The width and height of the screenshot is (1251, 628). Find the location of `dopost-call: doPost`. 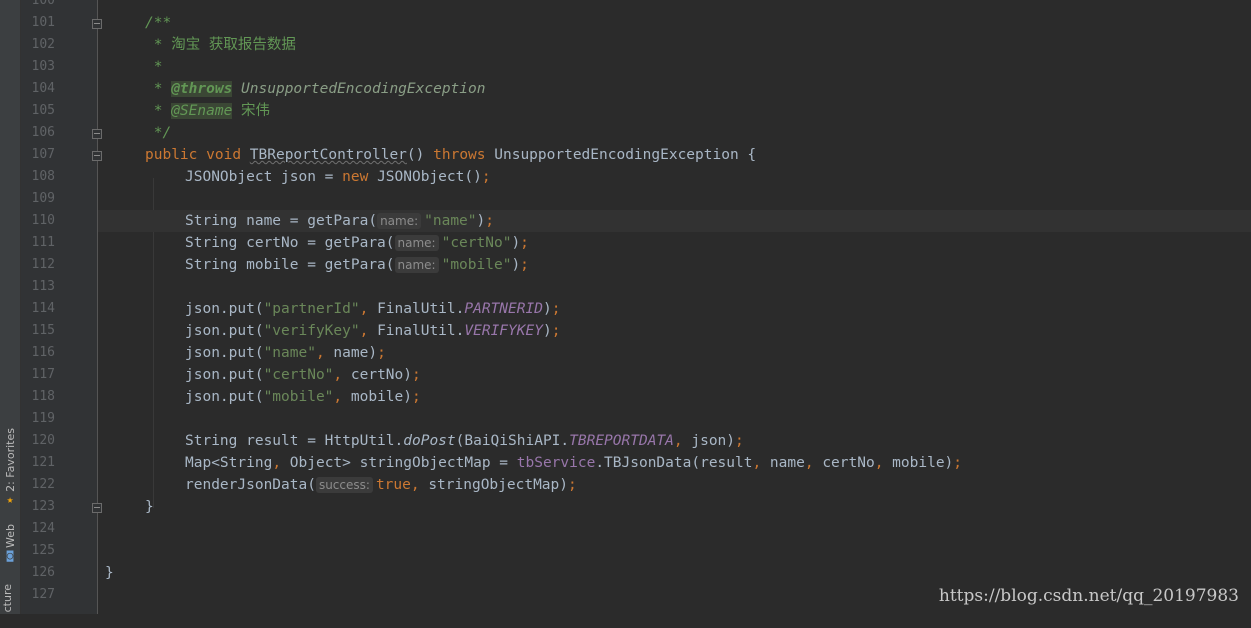

dopost-call: doPost is located at coordinates (429, 441).